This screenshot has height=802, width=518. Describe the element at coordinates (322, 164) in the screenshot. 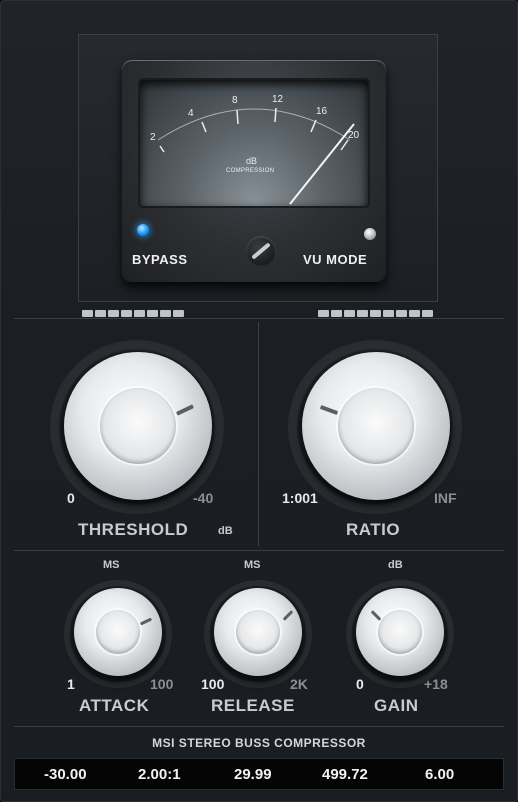

I see `meter-needle` at that location.